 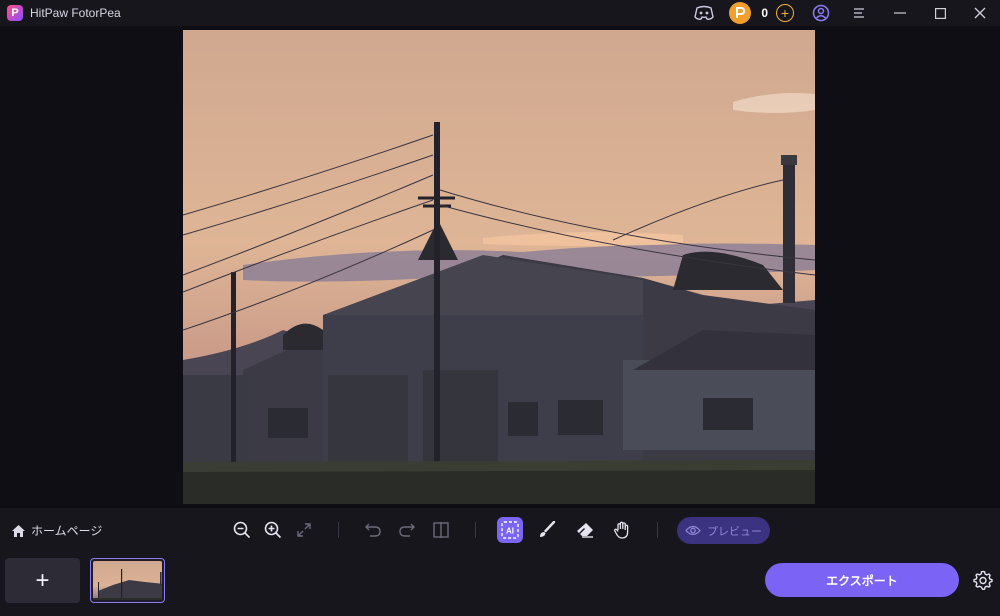 What do you see at coordinates (862, 580) in the screenshot?
I see `export-button: エクスポート` at bounding box center [862, 580].